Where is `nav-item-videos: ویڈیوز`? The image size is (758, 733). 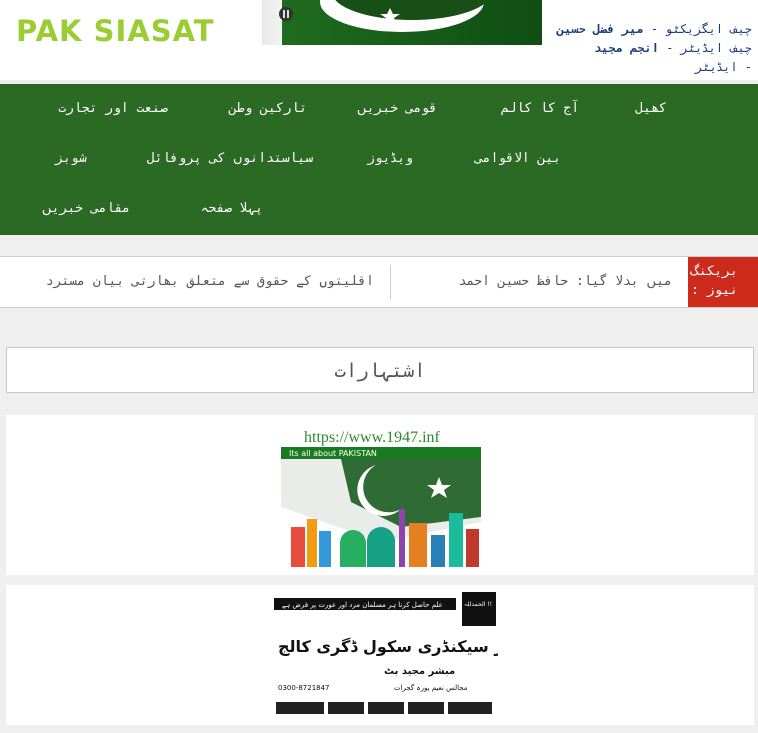 nav-item-videos: ویڈیوز is located at coordinates (390, 158).